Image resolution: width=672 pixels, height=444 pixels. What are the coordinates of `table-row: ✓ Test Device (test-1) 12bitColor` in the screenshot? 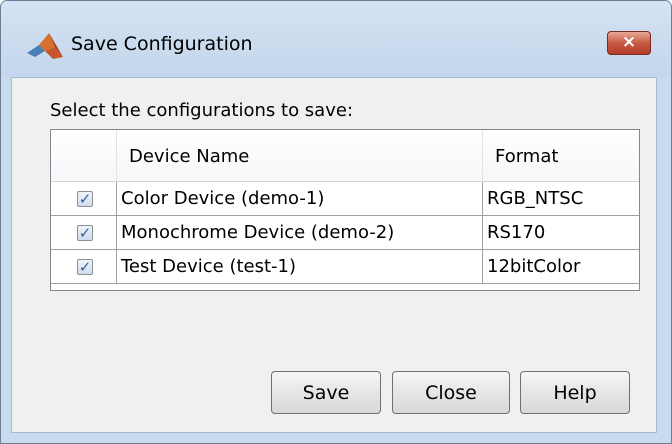 It's located at (345, 267).